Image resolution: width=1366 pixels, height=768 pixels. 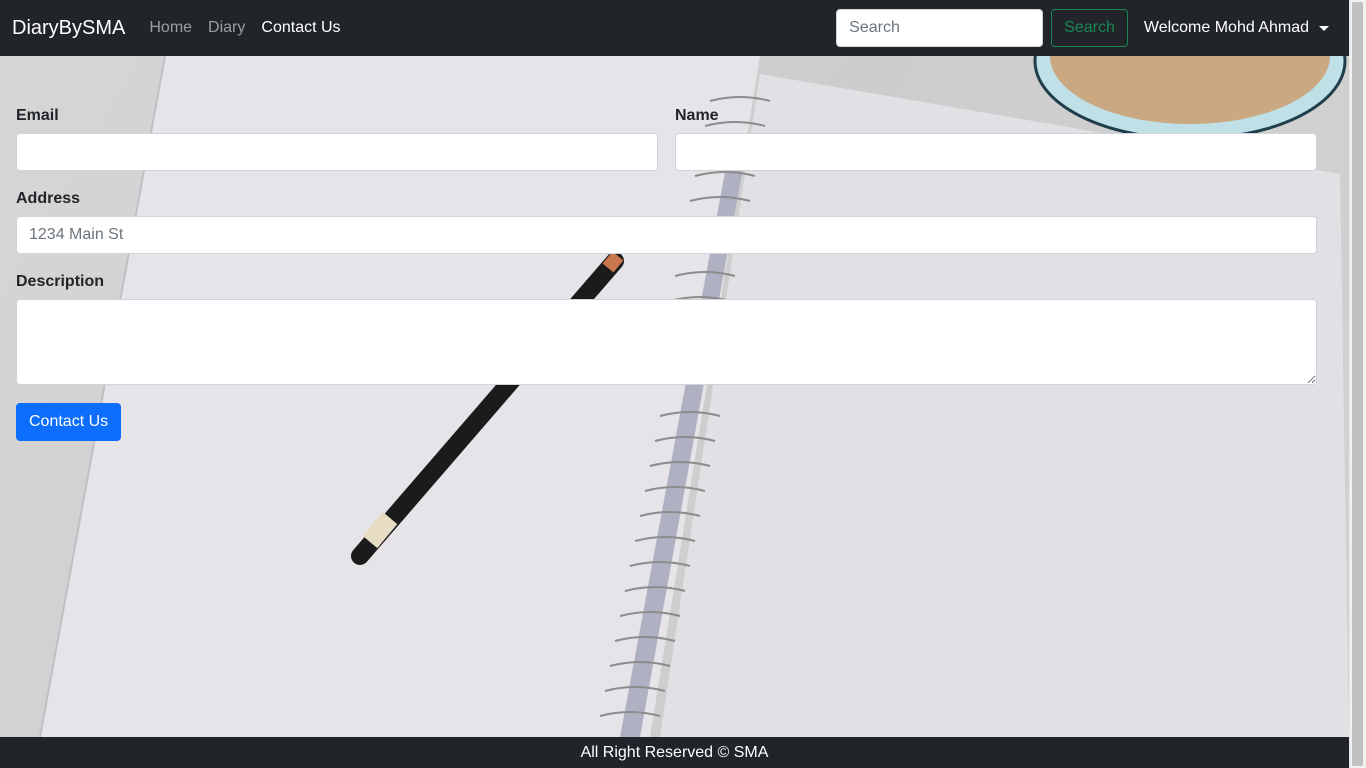 I want to click on user-menu-dropdown: Welcome Mohd Ahmad, so click(x=1236, y=28).